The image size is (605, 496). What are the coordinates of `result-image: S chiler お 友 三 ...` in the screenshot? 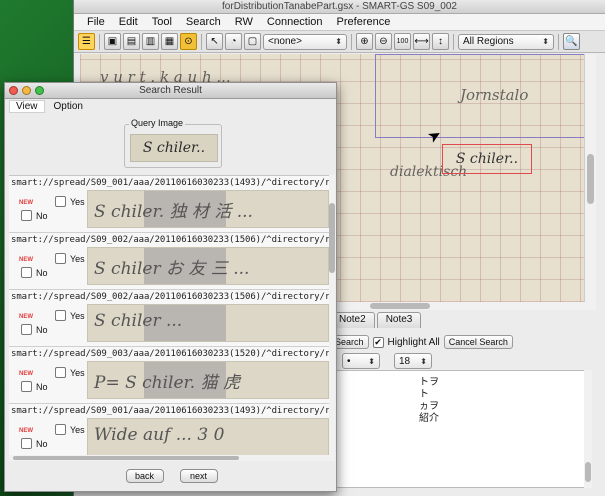 It's located at (208, 266).